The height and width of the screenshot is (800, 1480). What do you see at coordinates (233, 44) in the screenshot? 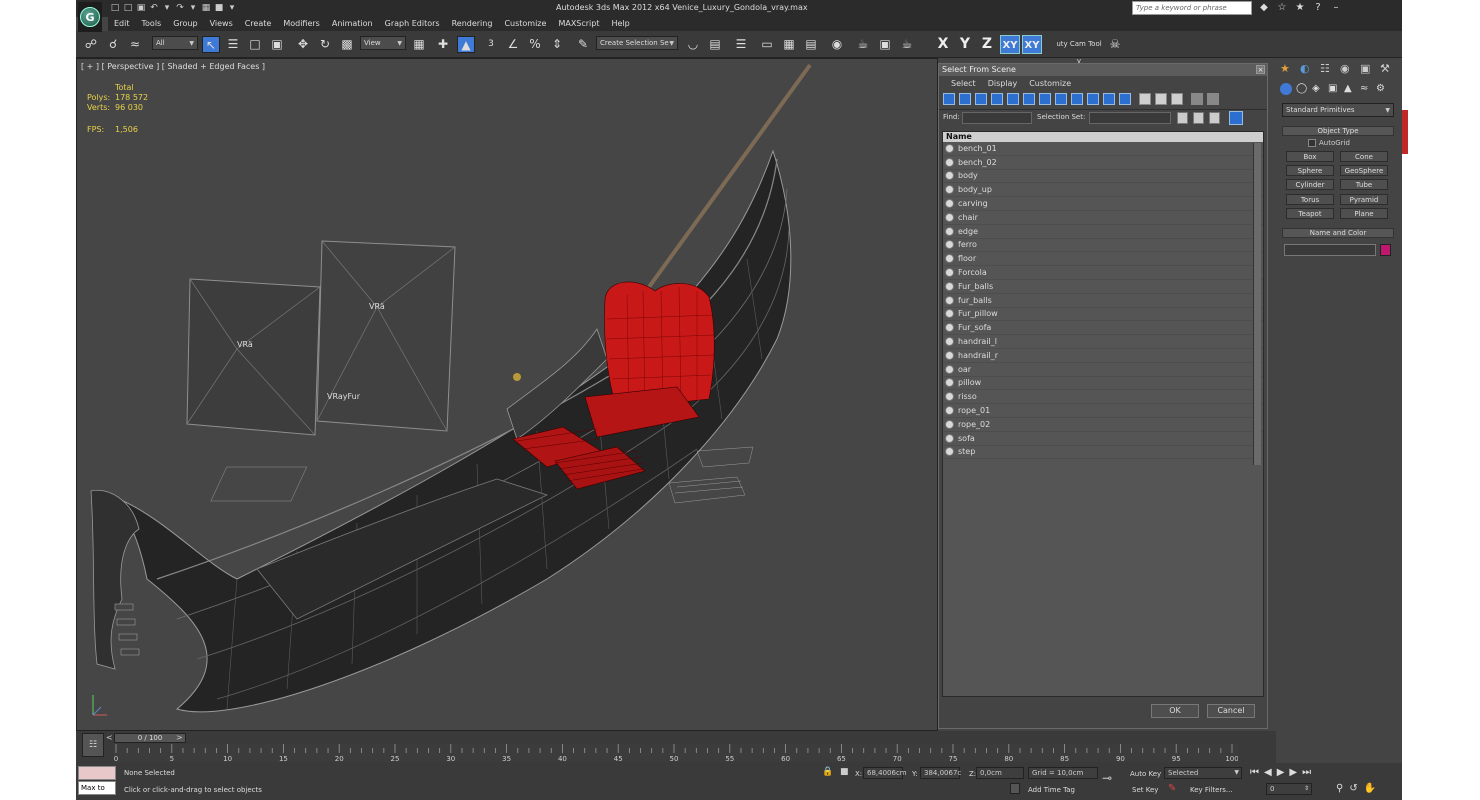
I see `select-by-name-icon: ☰` at bounding box center [233, 44].